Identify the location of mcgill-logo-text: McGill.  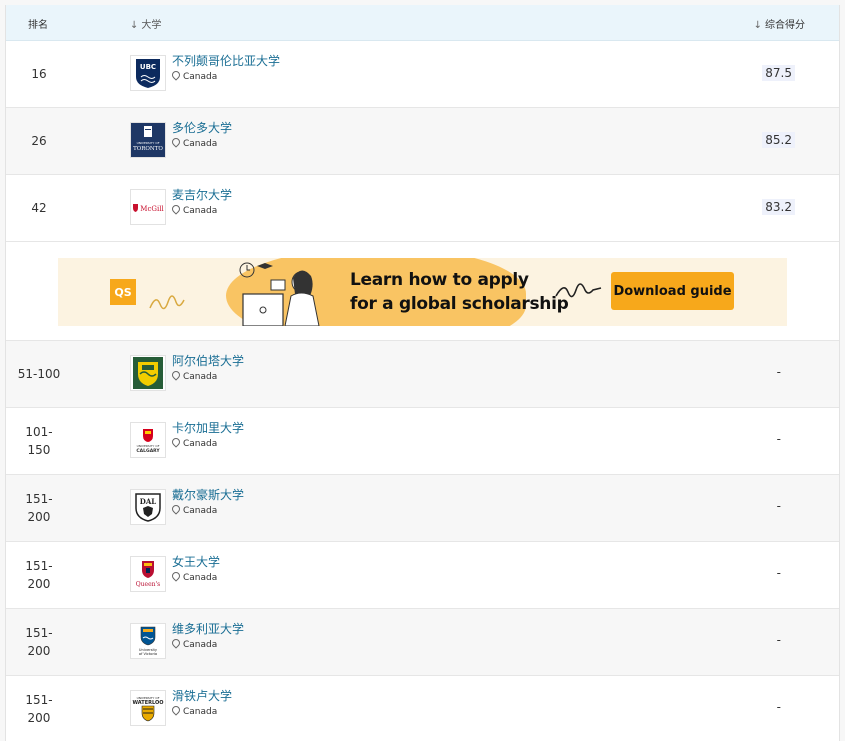
(152, 209).